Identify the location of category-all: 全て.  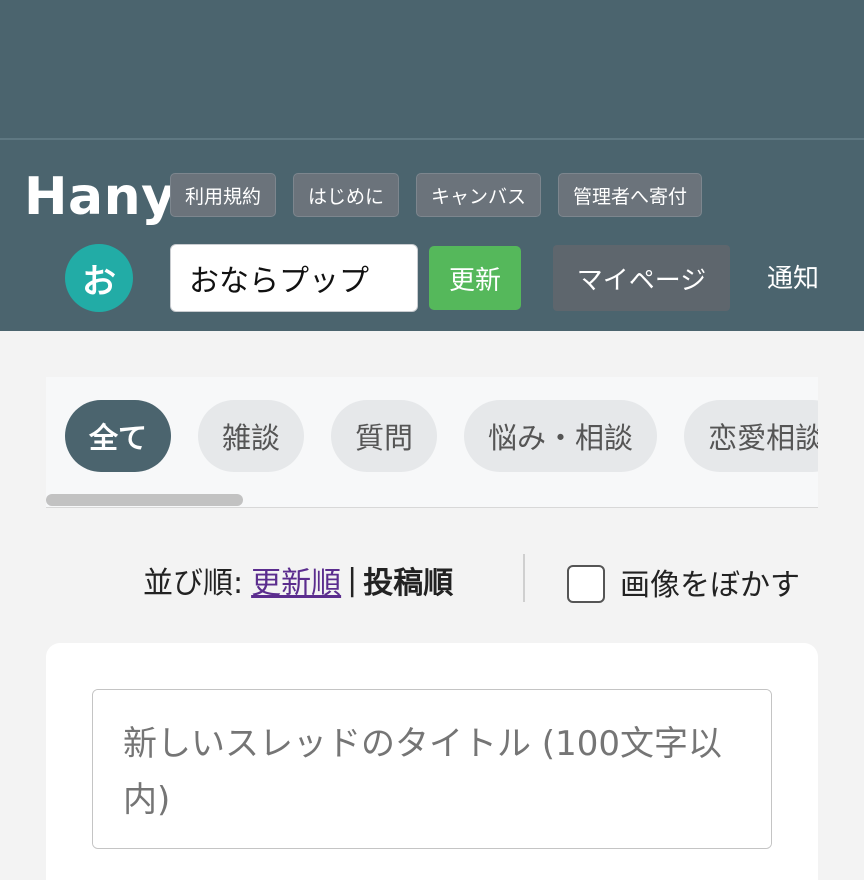
(118, 436).